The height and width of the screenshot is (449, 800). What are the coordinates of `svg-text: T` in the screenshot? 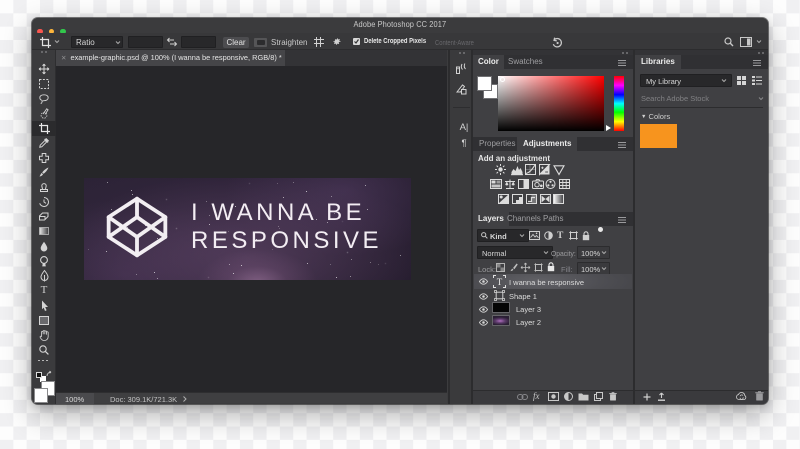 It's located at (500, 282).